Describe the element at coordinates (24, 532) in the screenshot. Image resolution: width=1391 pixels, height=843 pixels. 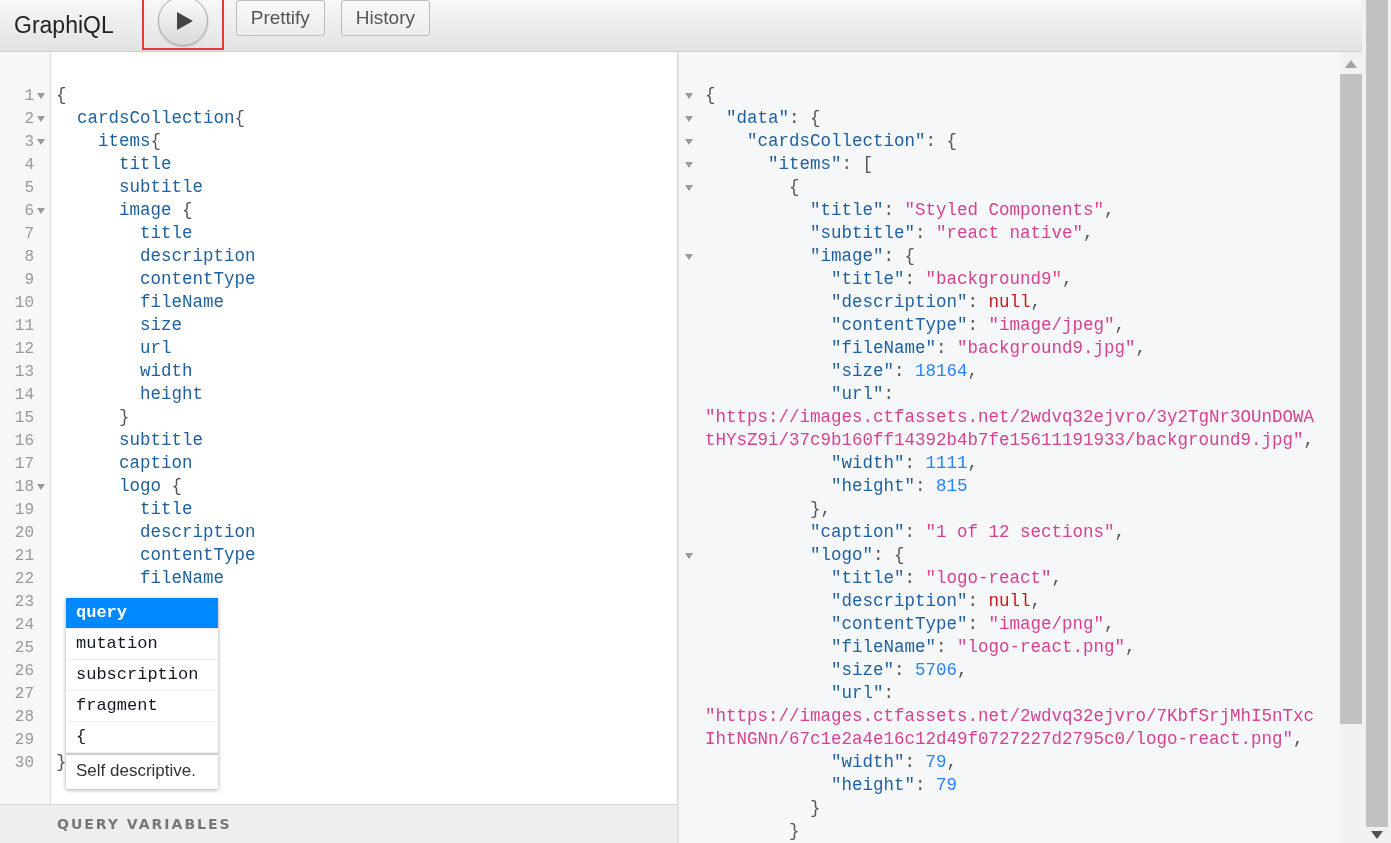
I see `line-number: 20` at that location.